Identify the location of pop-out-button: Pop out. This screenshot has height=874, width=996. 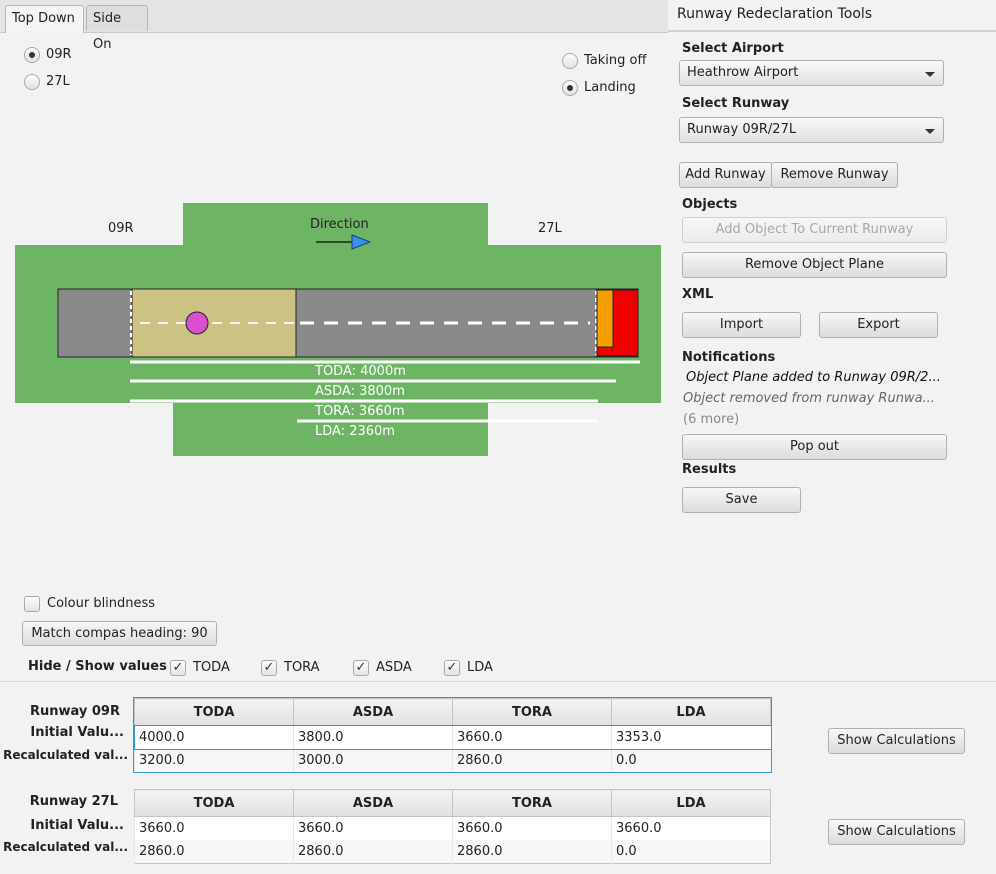
(814, 447).